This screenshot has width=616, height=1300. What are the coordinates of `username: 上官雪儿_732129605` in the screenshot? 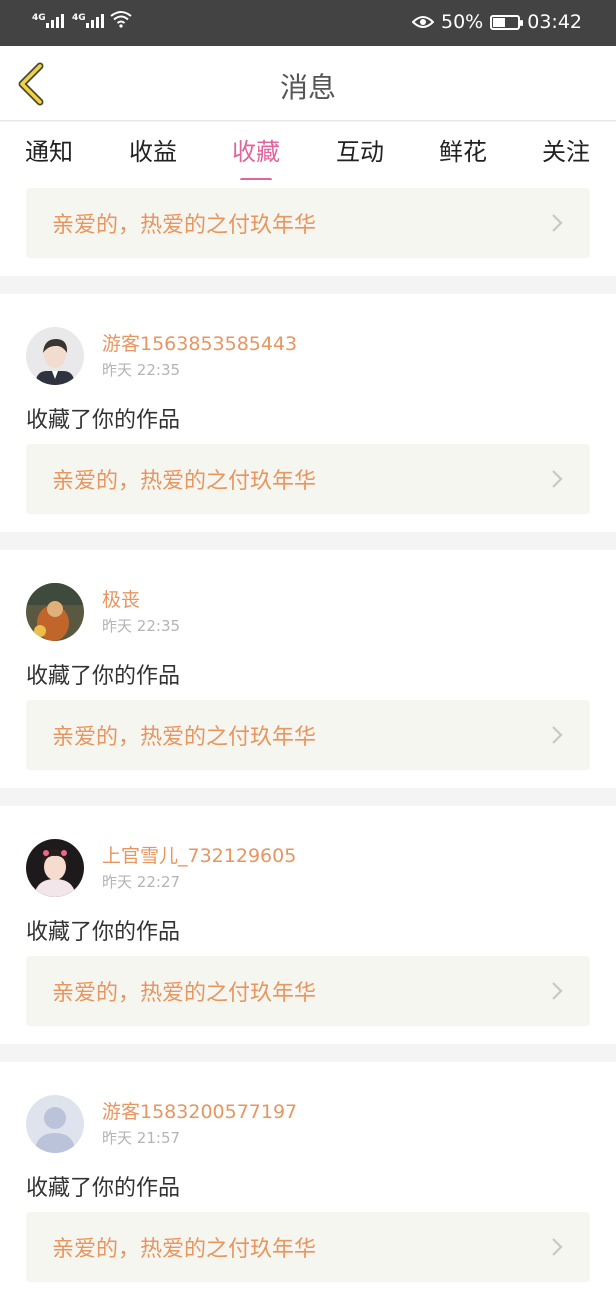 It's located at (199, 856).